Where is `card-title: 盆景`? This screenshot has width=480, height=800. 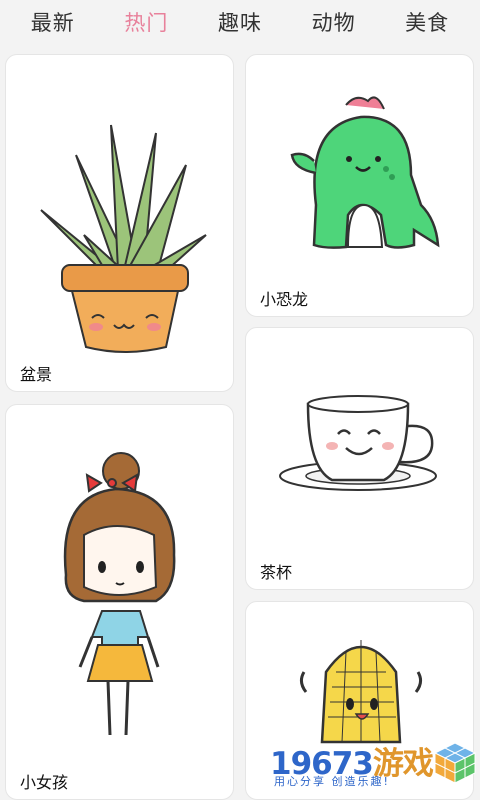 card-title: 盆景 is located at coordinates (36, 374).